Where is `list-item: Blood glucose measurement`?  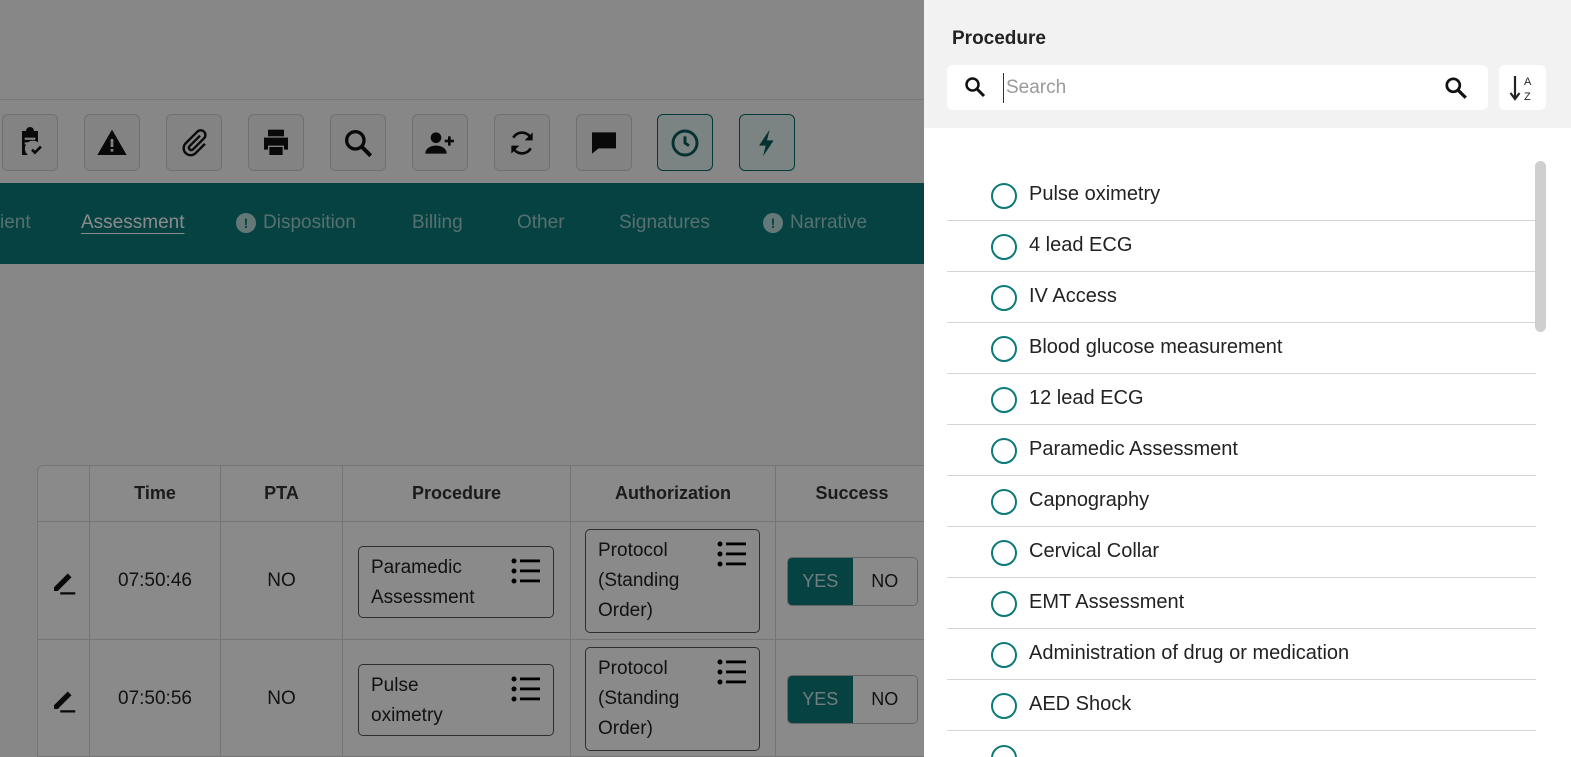
list-item: Blood glucose measurement is located at coordinates (1241, 348).